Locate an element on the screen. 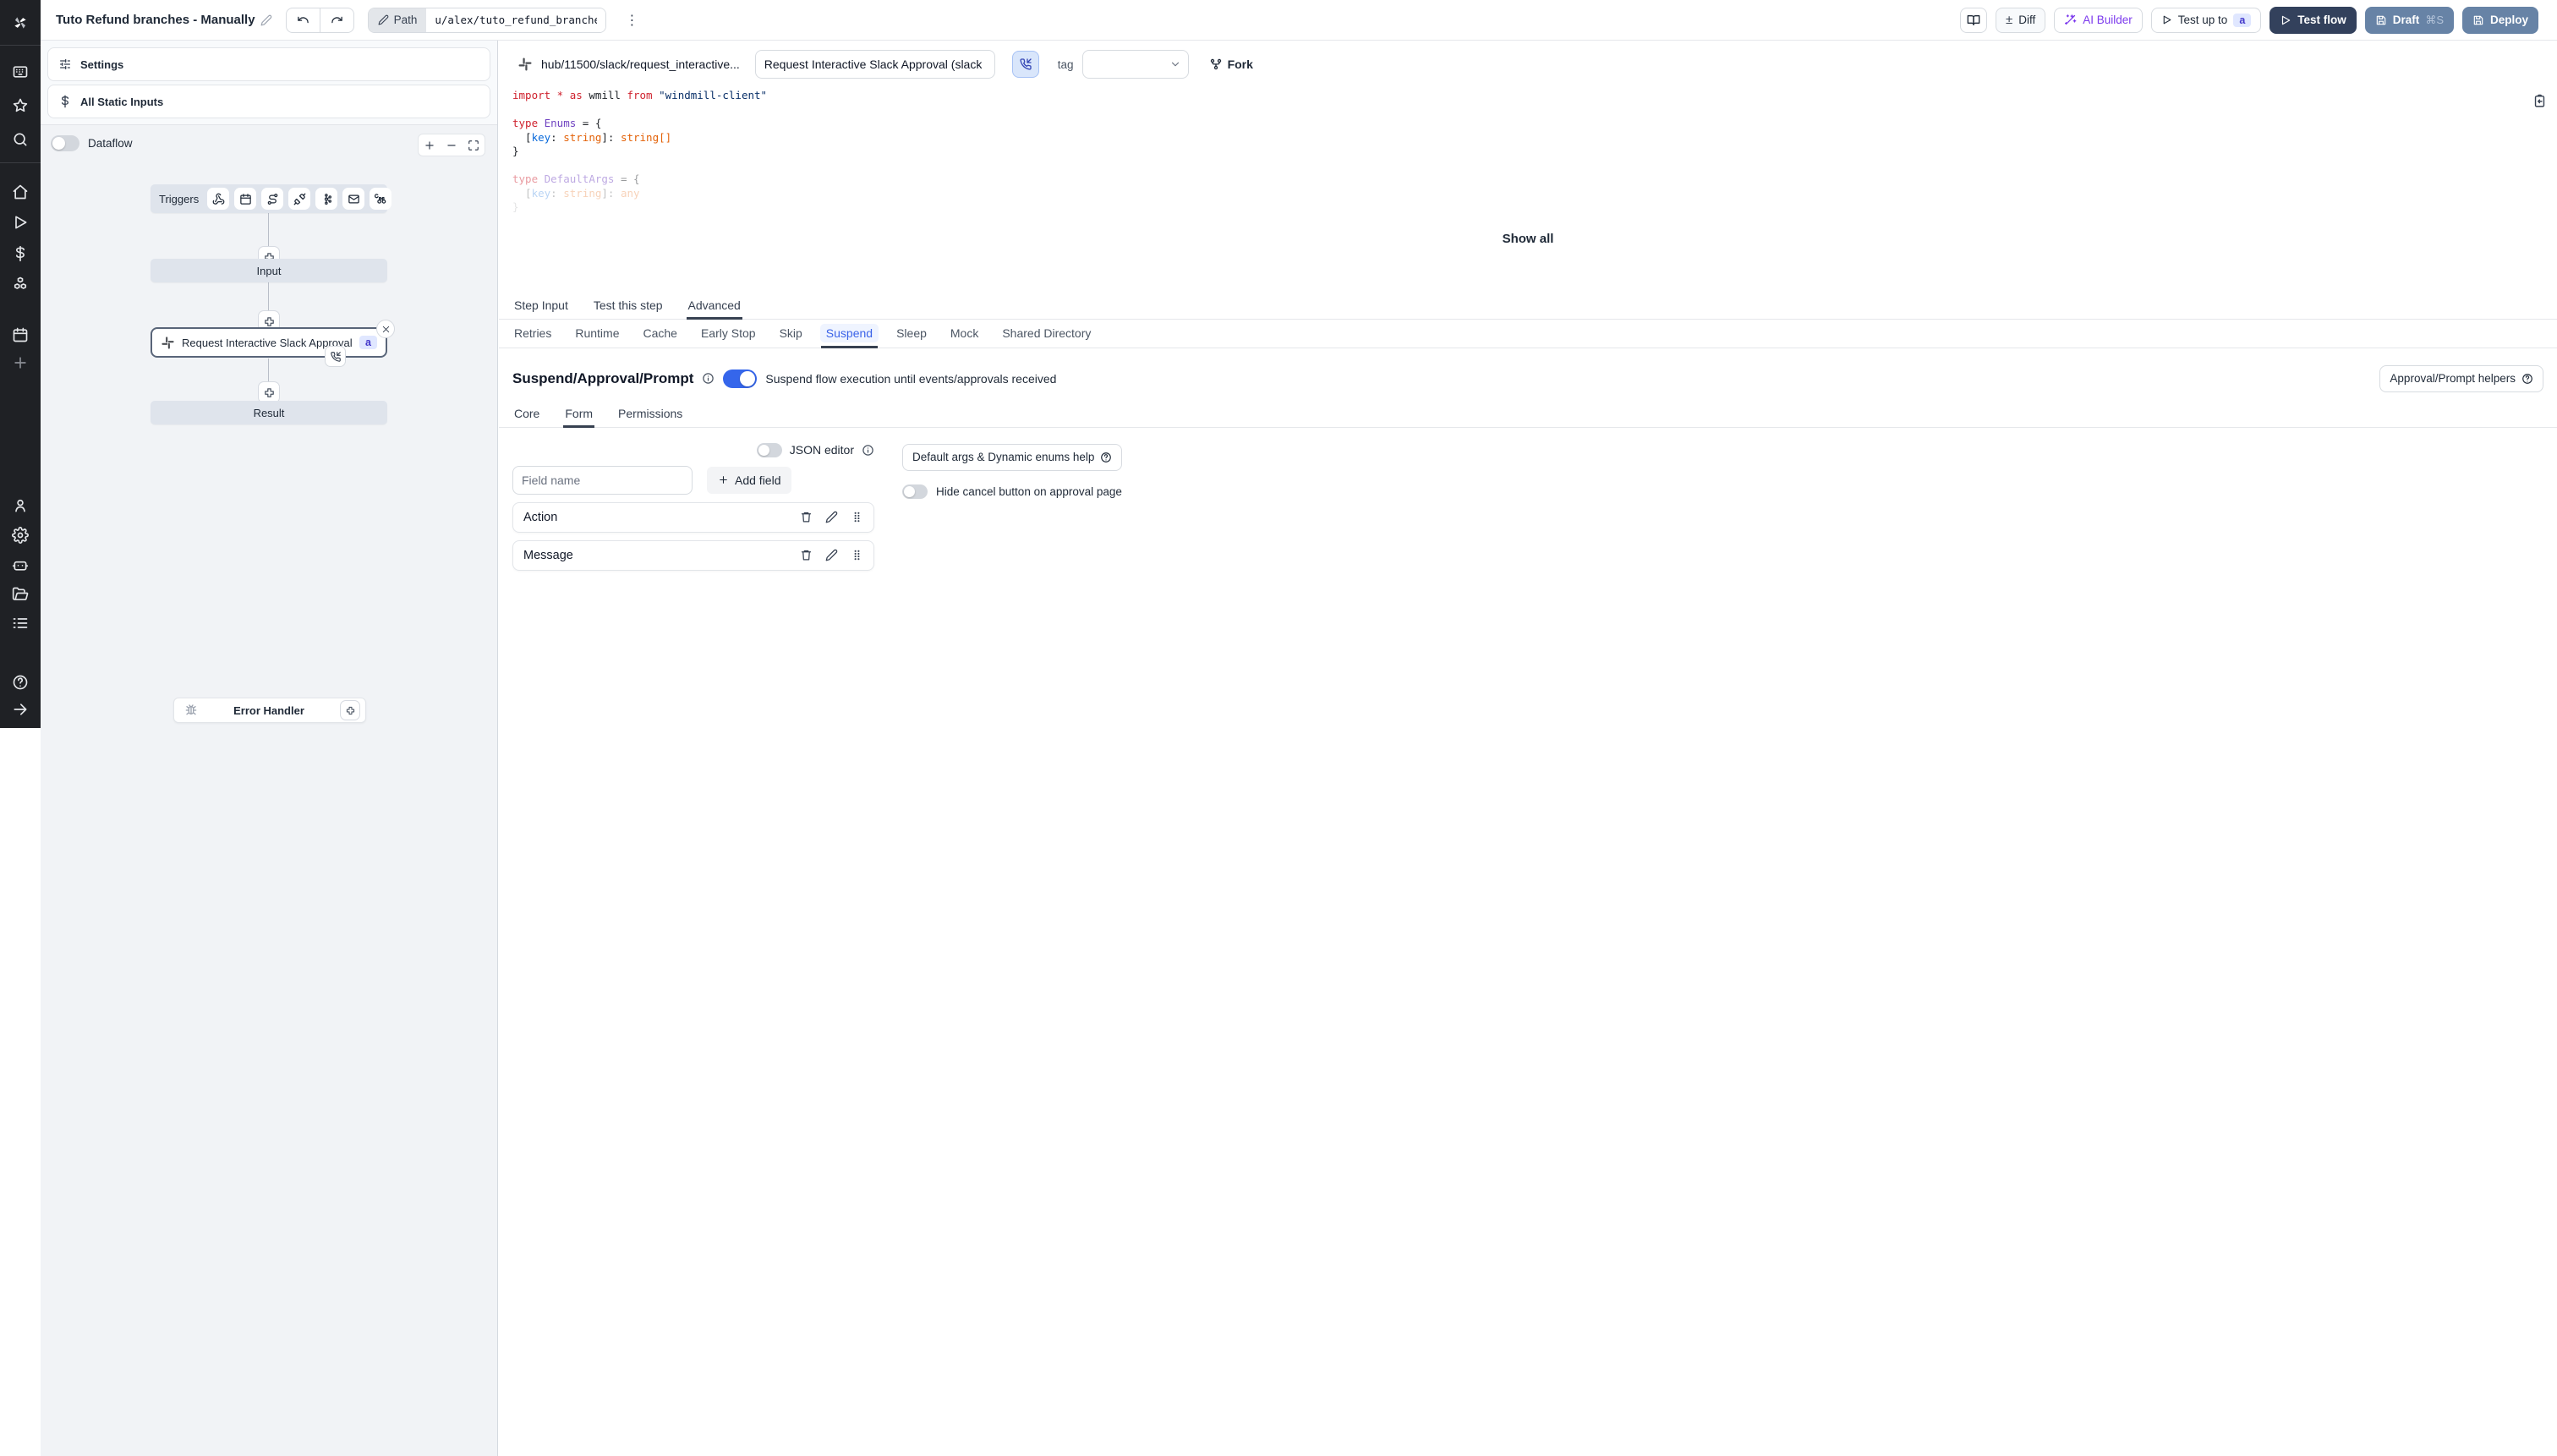 The height and width of the screenshot is (1456, 2557). workspace-switcher-icon is located at coordinates (20, 71).